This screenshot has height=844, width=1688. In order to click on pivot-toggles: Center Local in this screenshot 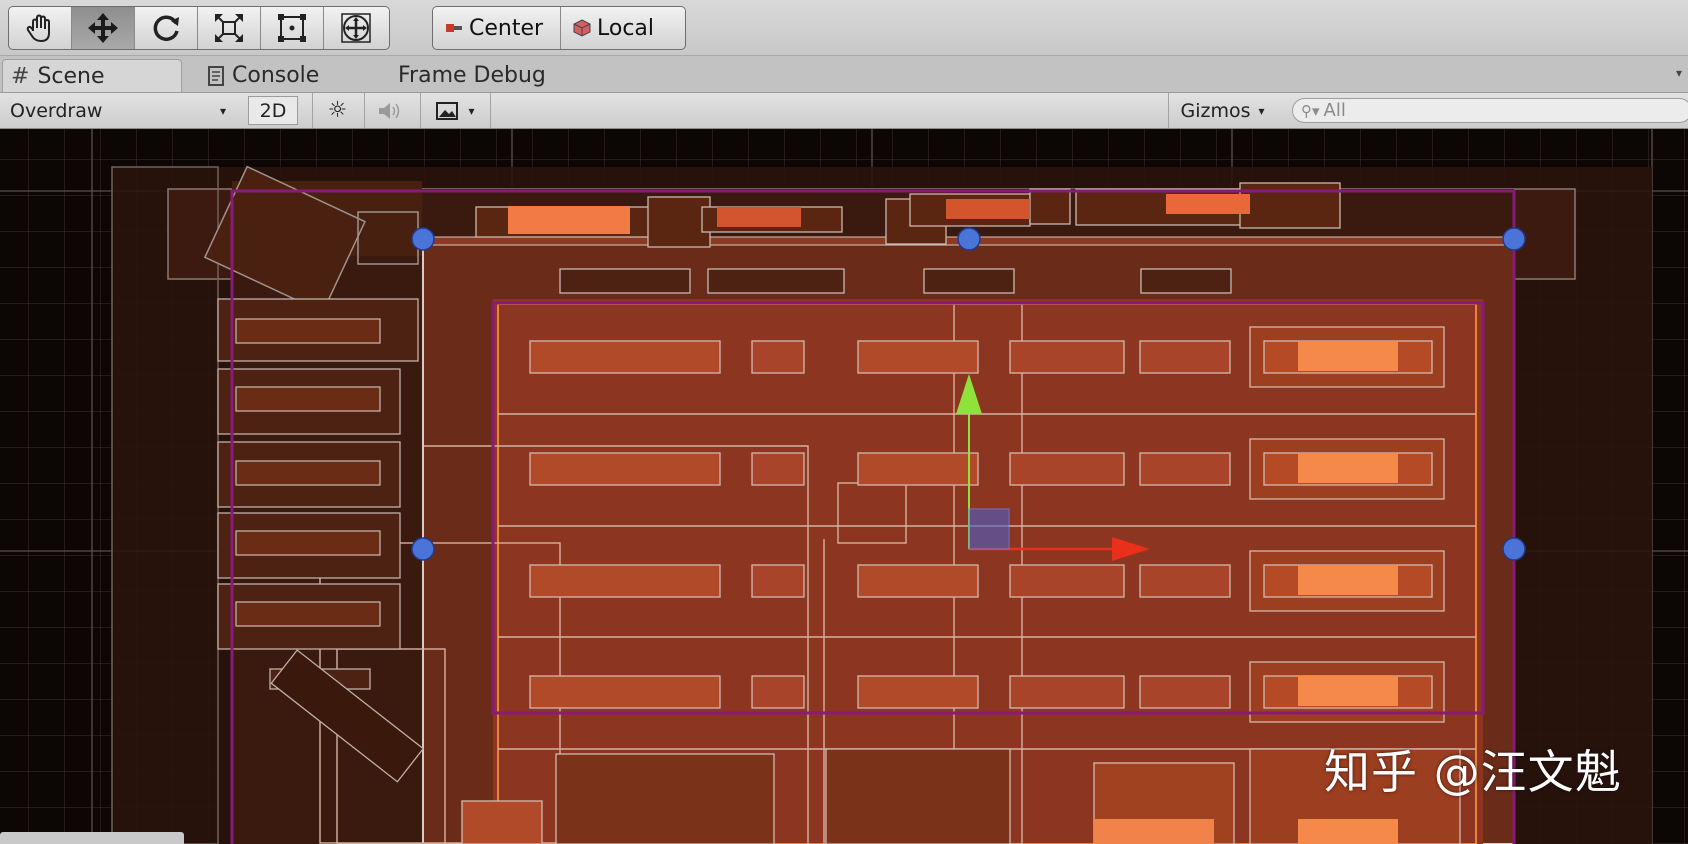, I will do `click(559, 28)`.